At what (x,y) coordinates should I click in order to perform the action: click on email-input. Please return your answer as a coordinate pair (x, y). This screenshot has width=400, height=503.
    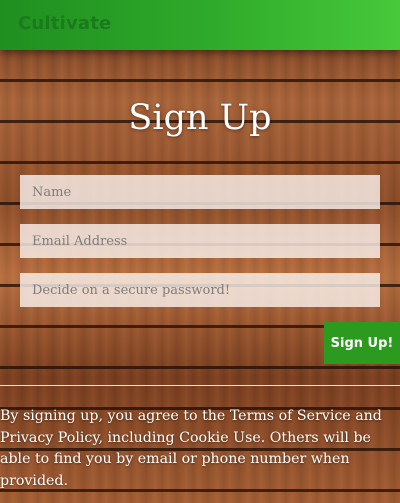
    Looking at the image, I should click on (200, 241).